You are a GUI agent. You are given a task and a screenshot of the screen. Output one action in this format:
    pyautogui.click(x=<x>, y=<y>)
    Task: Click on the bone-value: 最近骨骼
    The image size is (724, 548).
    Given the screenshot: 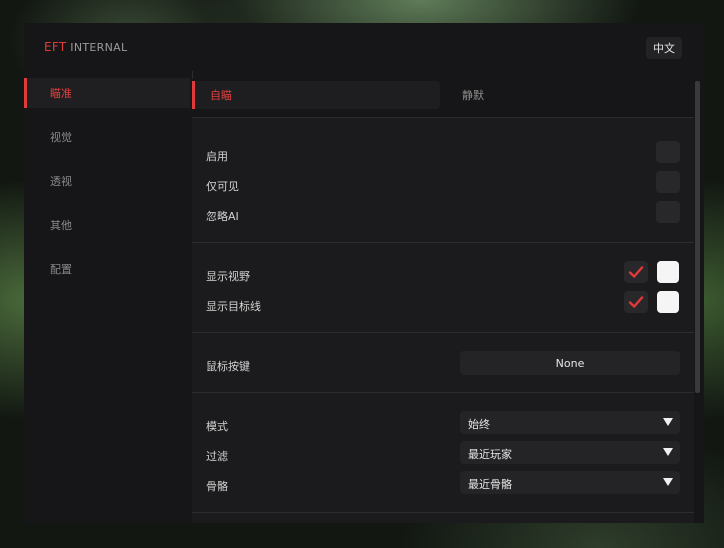 What is the action you would take?
    pyautogui.click(x=490, y=484)
    